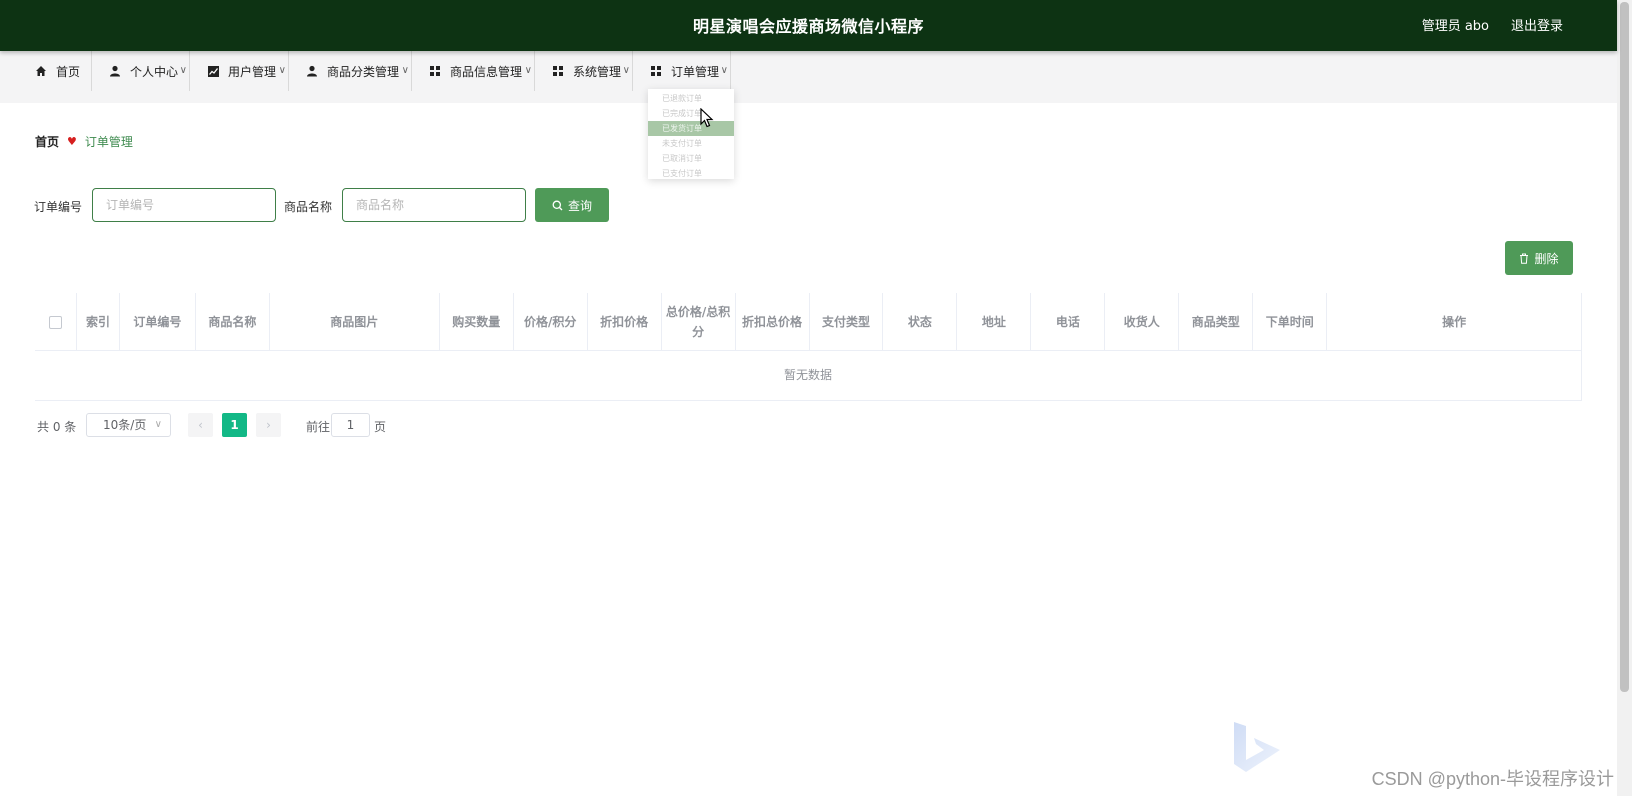 The image size is (1632, 796). Describe the element at coordinates (1455, 26) in the screenshot. I see `current-user: 管理员 abo` at that location.